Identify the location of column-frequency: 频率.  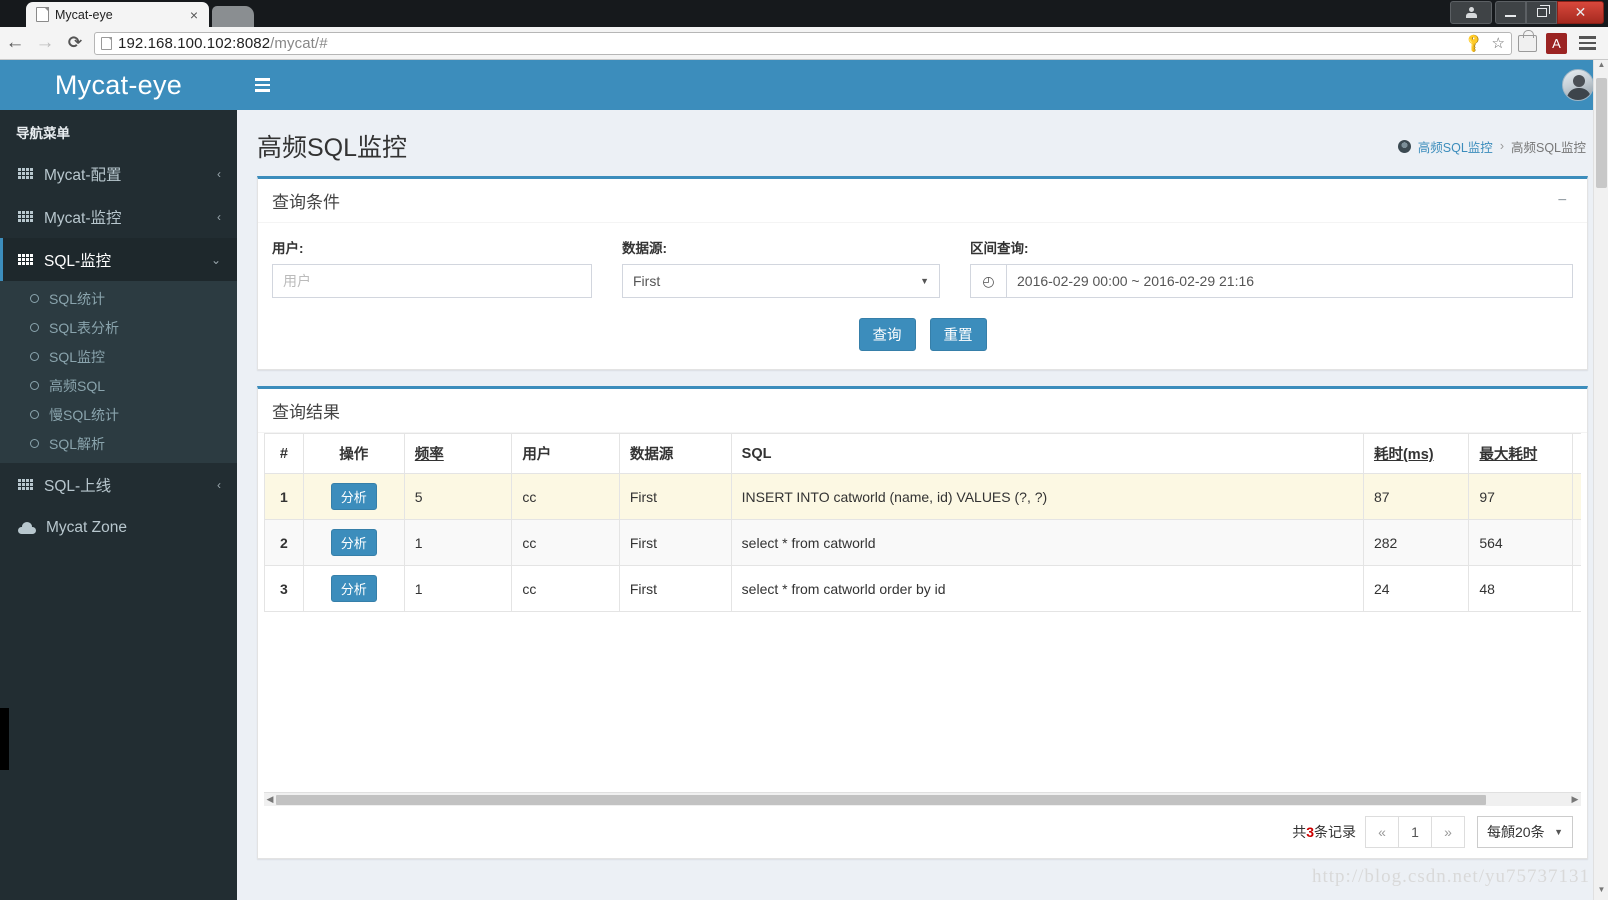
(458, 453).